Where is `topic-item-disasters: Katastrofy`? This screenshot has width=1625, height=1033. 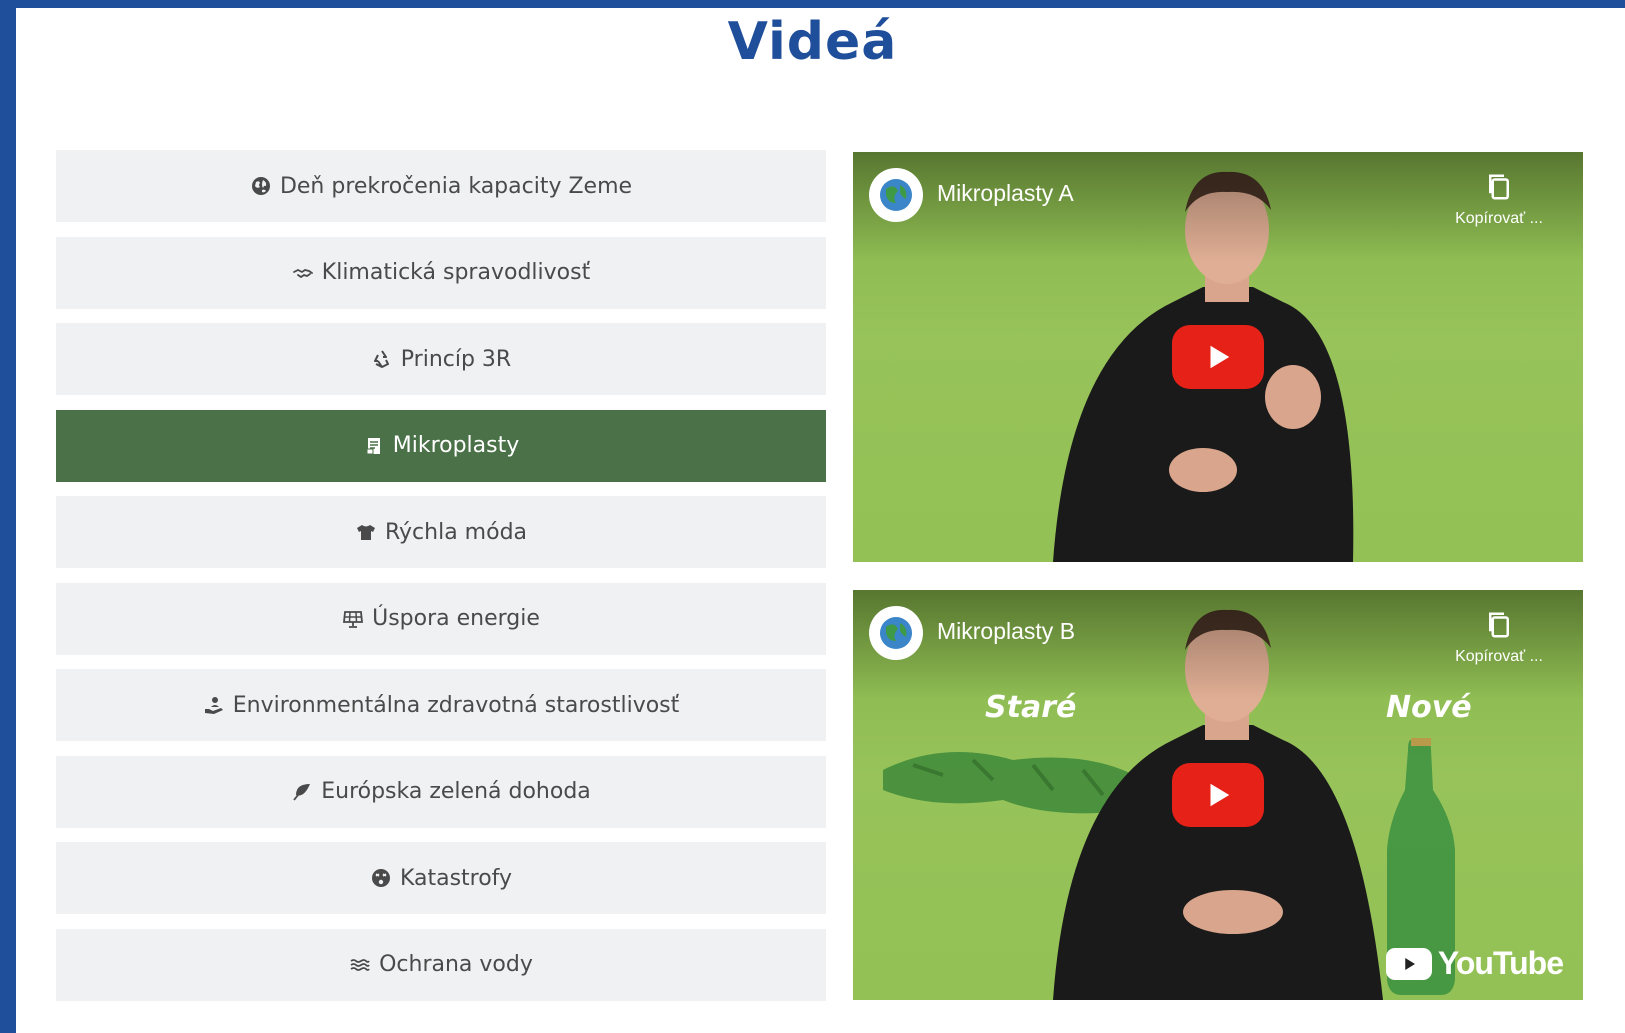 topic-item-disasters: Katastrofy is located at coordinates (441, 878).